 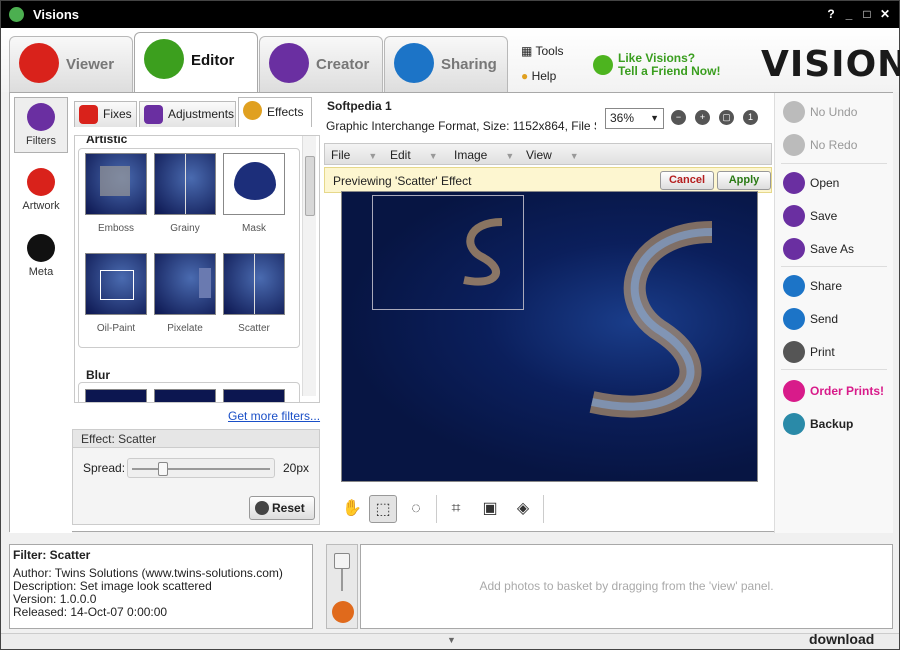 I want to click on minimize-icon: _, so click(x=849, y=14).